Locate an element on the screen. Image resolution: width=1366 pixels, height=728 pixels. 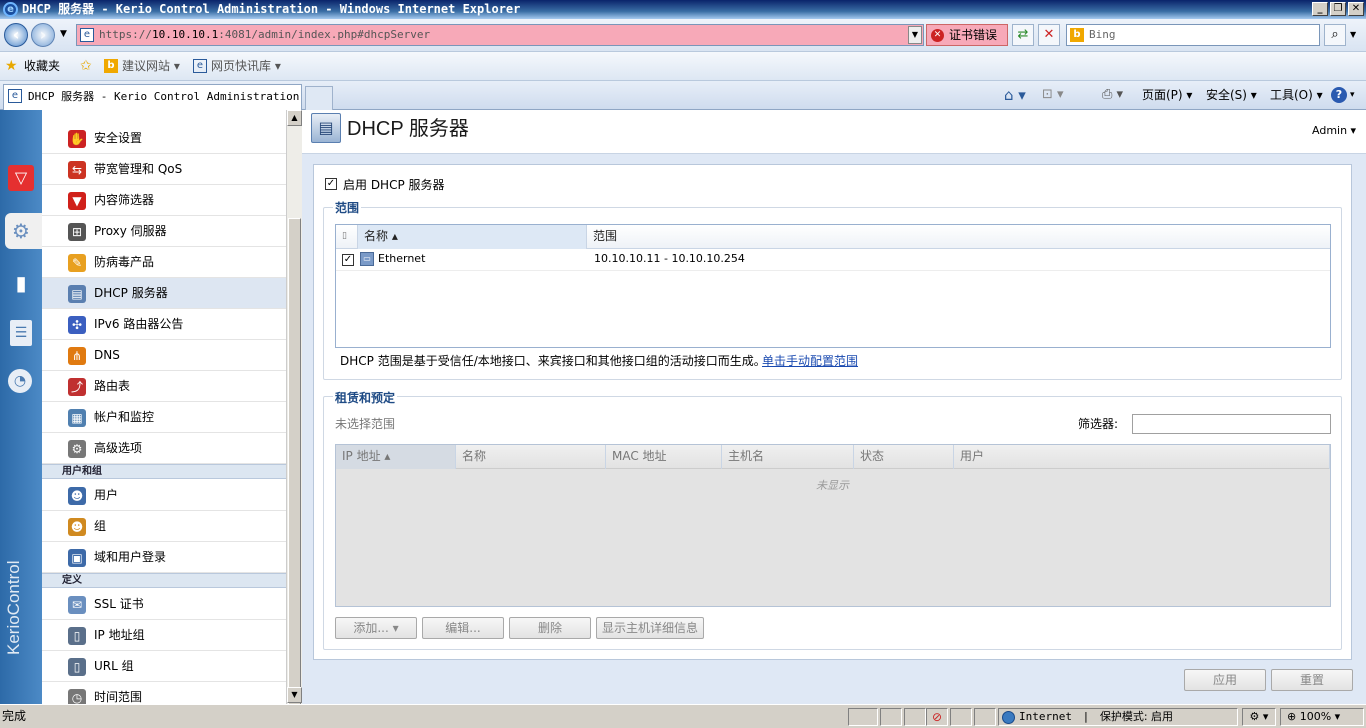
sidebar-item-label: 带宽管理和 QoS is located at coordinates (138, 169).